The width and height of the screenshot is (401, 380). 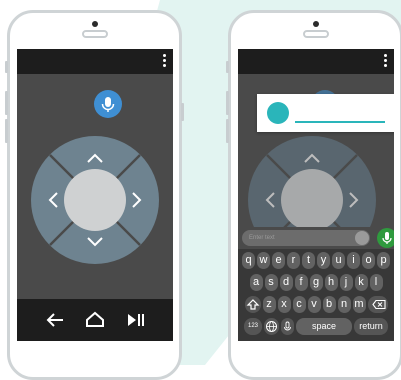 I want to click on text-entry-row: Enter text, so click(x=316, y=238).